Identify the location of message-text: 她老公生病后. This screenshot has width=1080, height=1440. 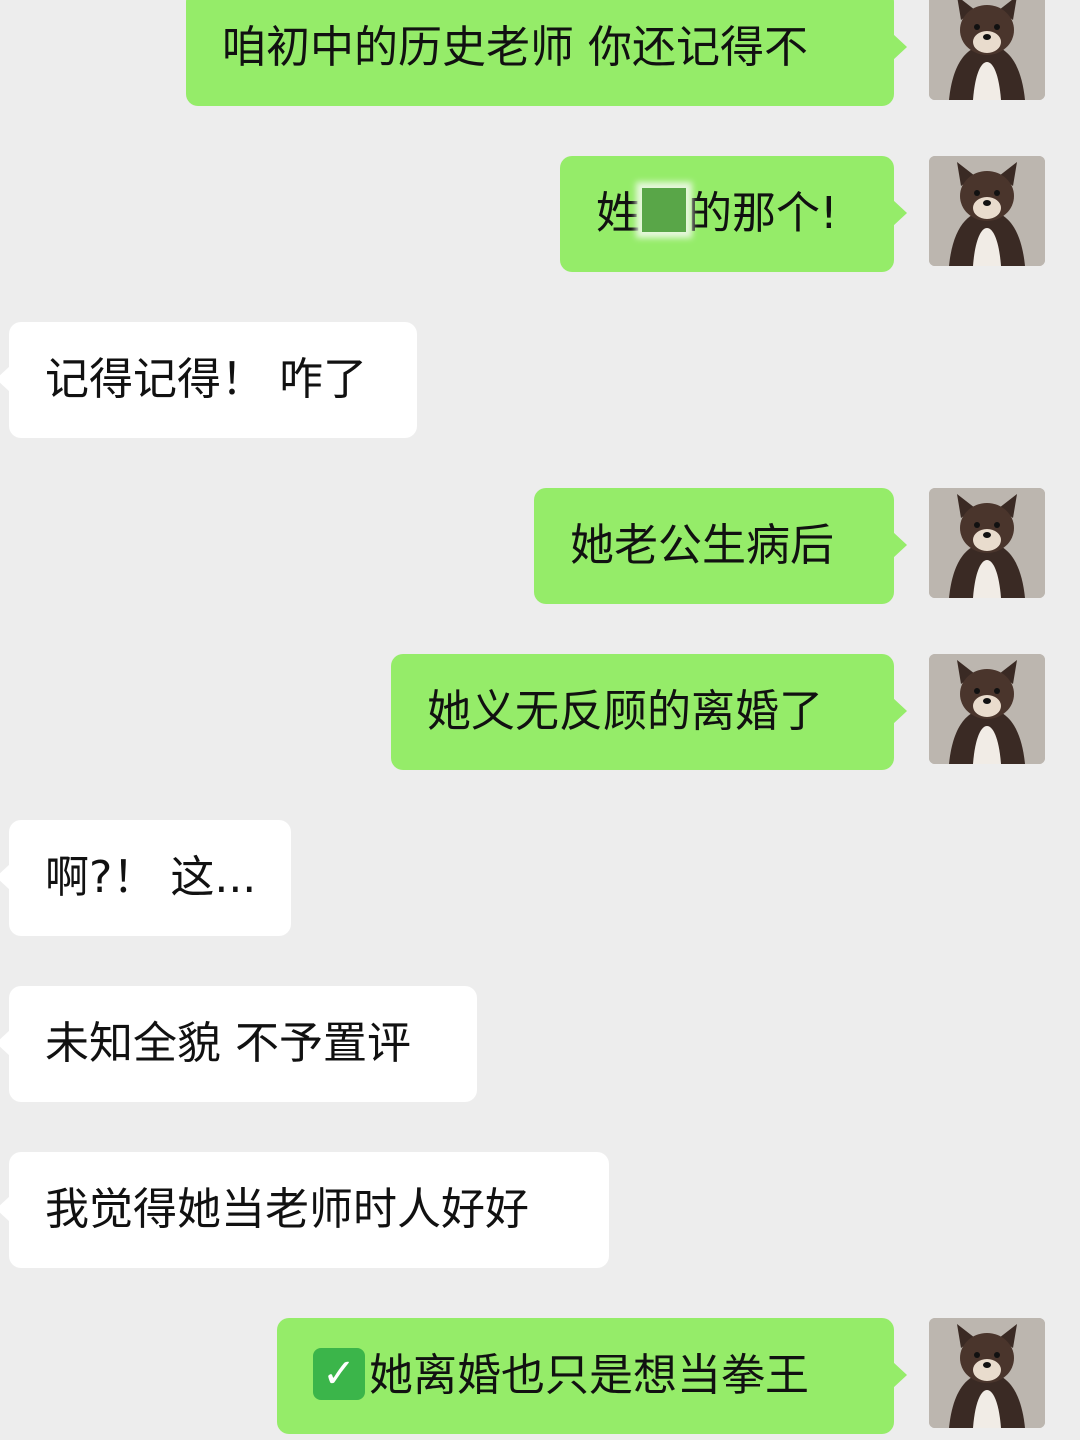
(702, 545).